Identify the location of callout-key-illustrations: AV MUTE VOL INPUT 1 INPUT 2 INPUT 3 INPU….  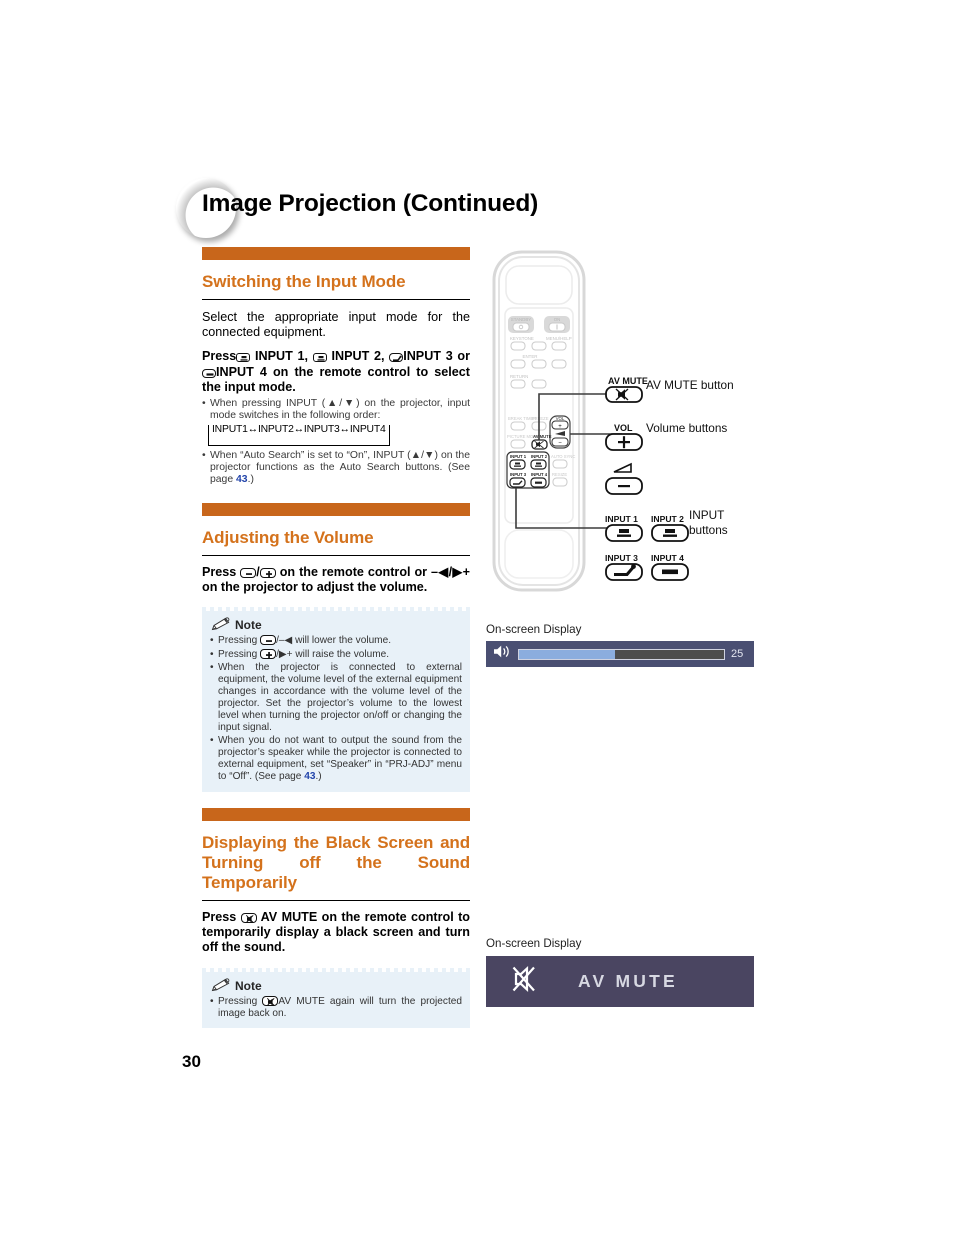
(647, 478).